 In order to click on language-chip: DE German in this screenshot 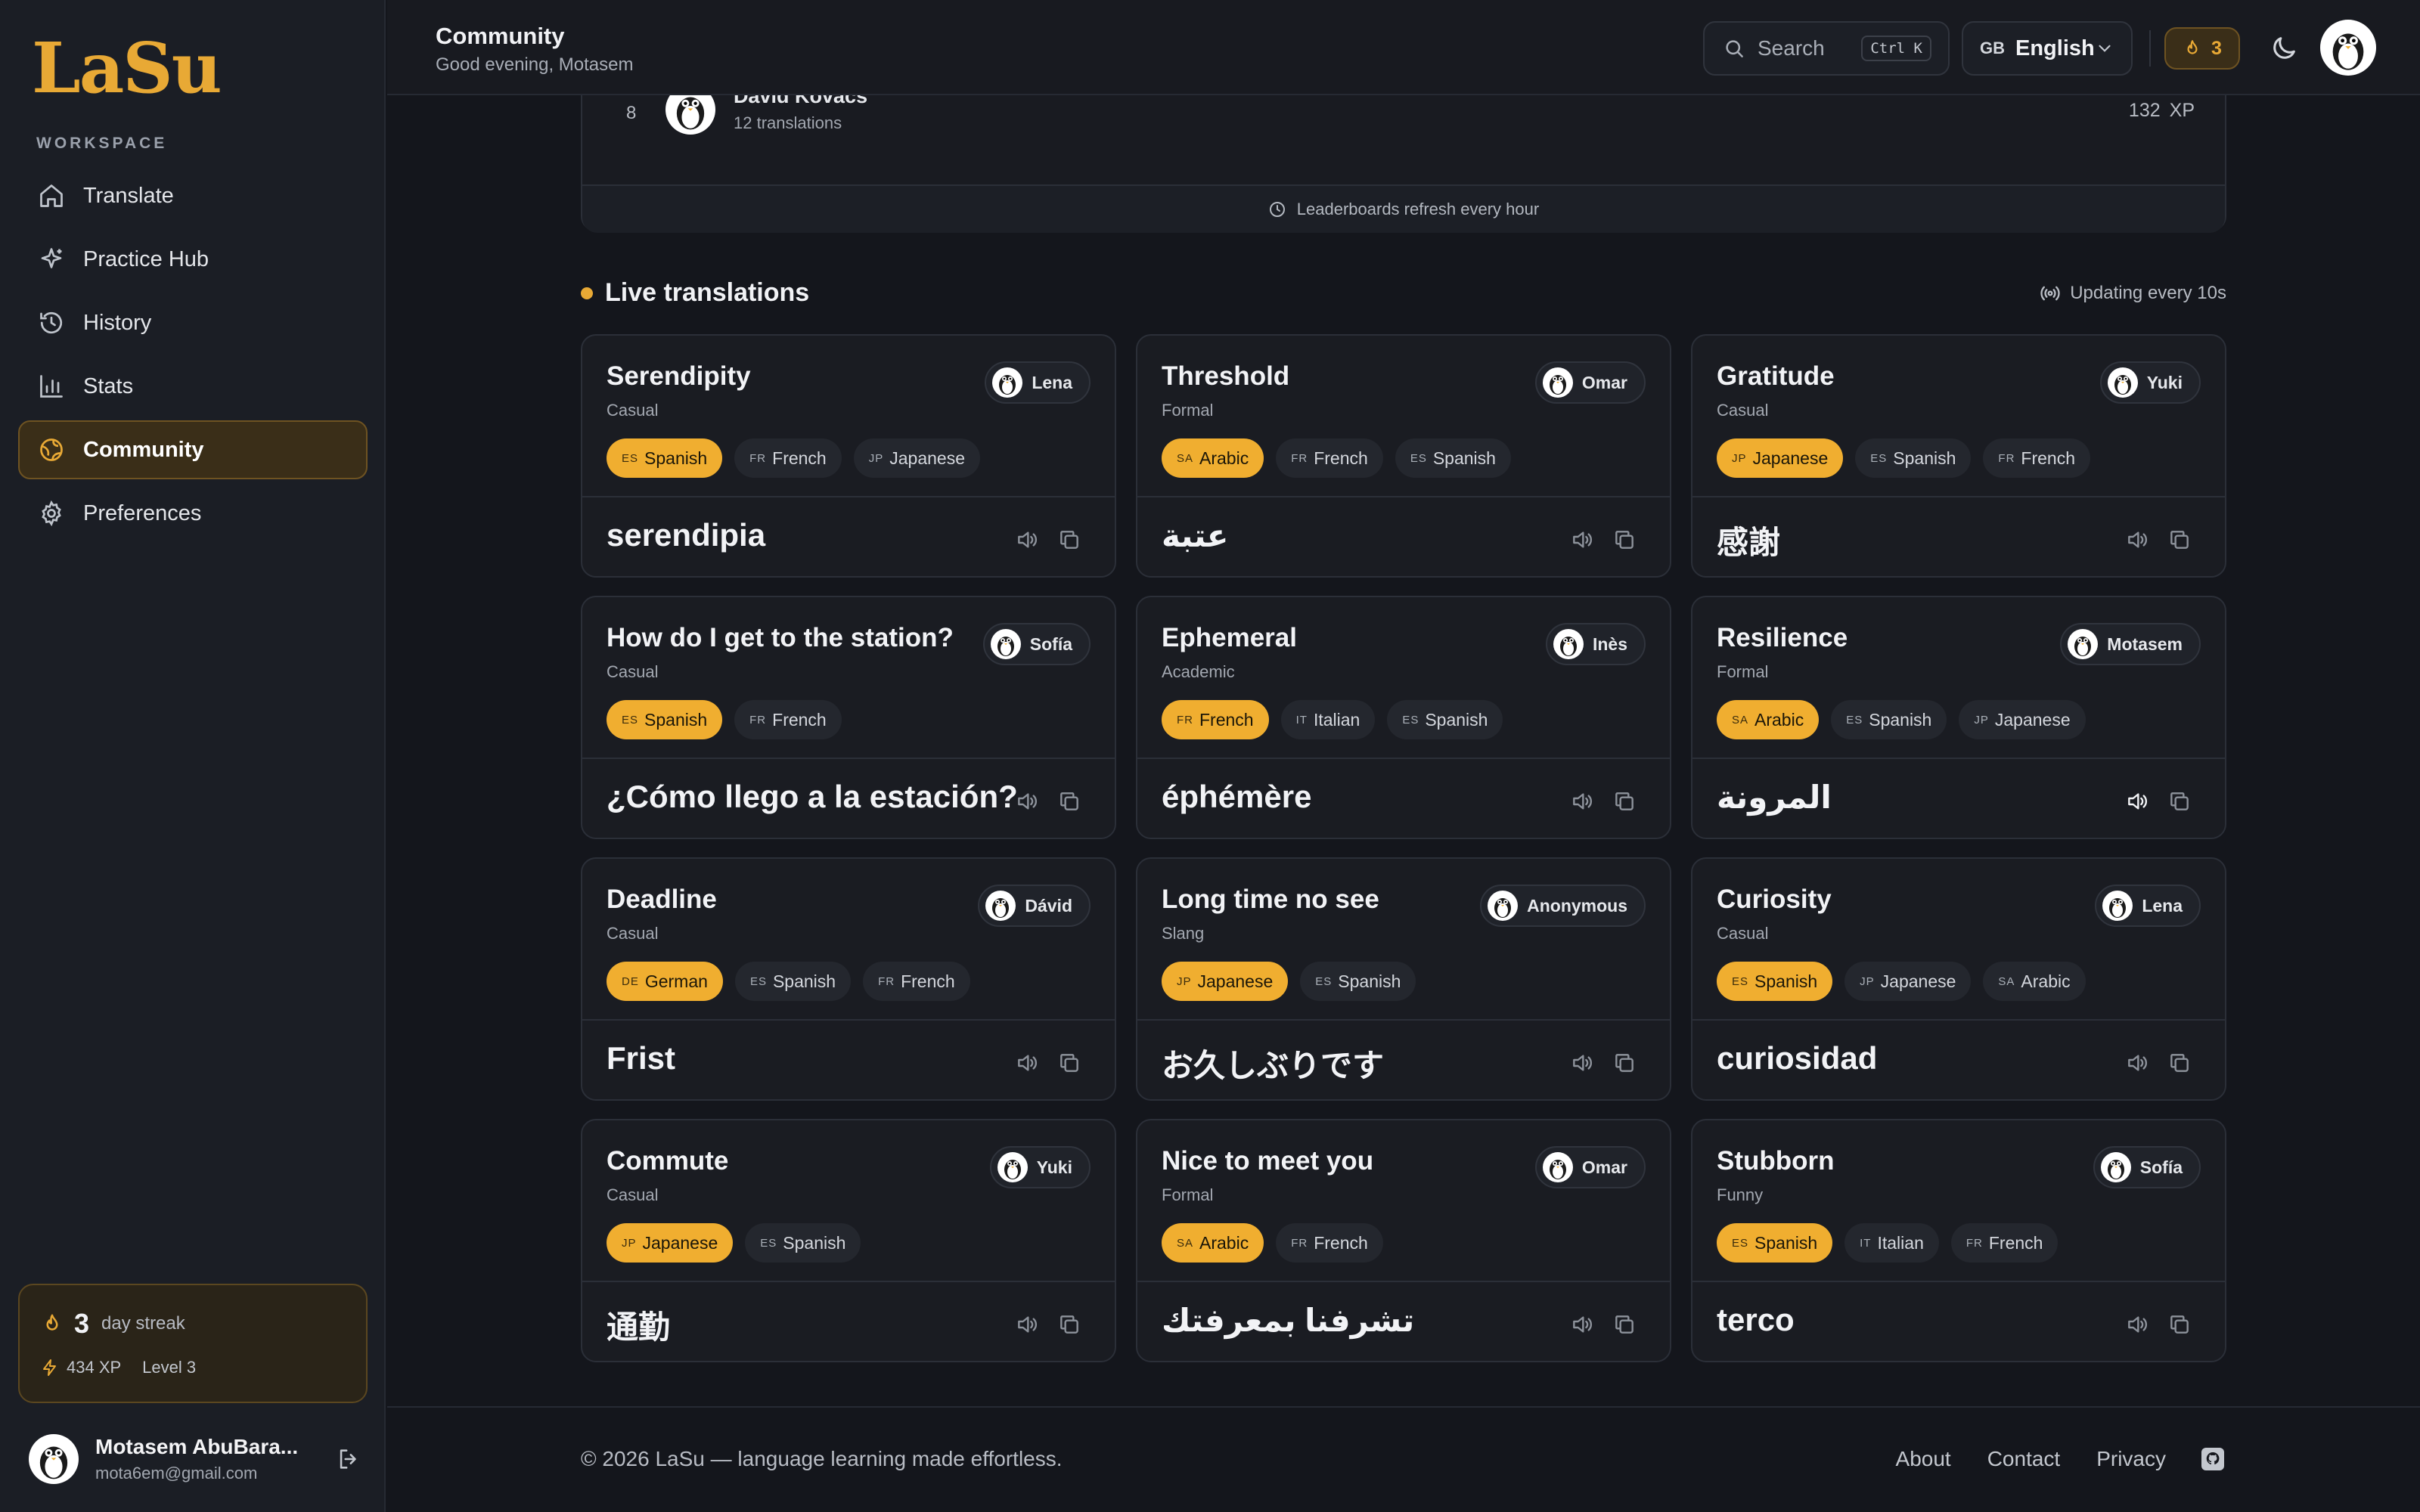, I will do `click(665, 981)`.